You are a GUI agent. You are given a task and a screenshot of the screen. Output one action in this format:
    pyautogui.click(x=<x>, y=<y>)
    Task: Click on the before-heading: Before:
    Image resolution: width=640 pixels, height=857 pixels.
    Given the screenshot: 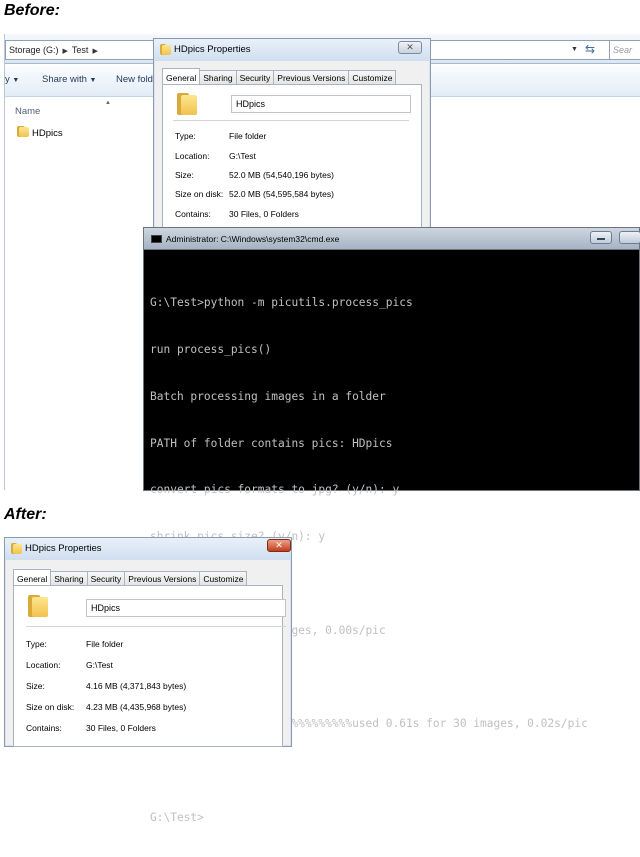 What is the action you would take?
    pyautogui.click(x=32, y=10)
    